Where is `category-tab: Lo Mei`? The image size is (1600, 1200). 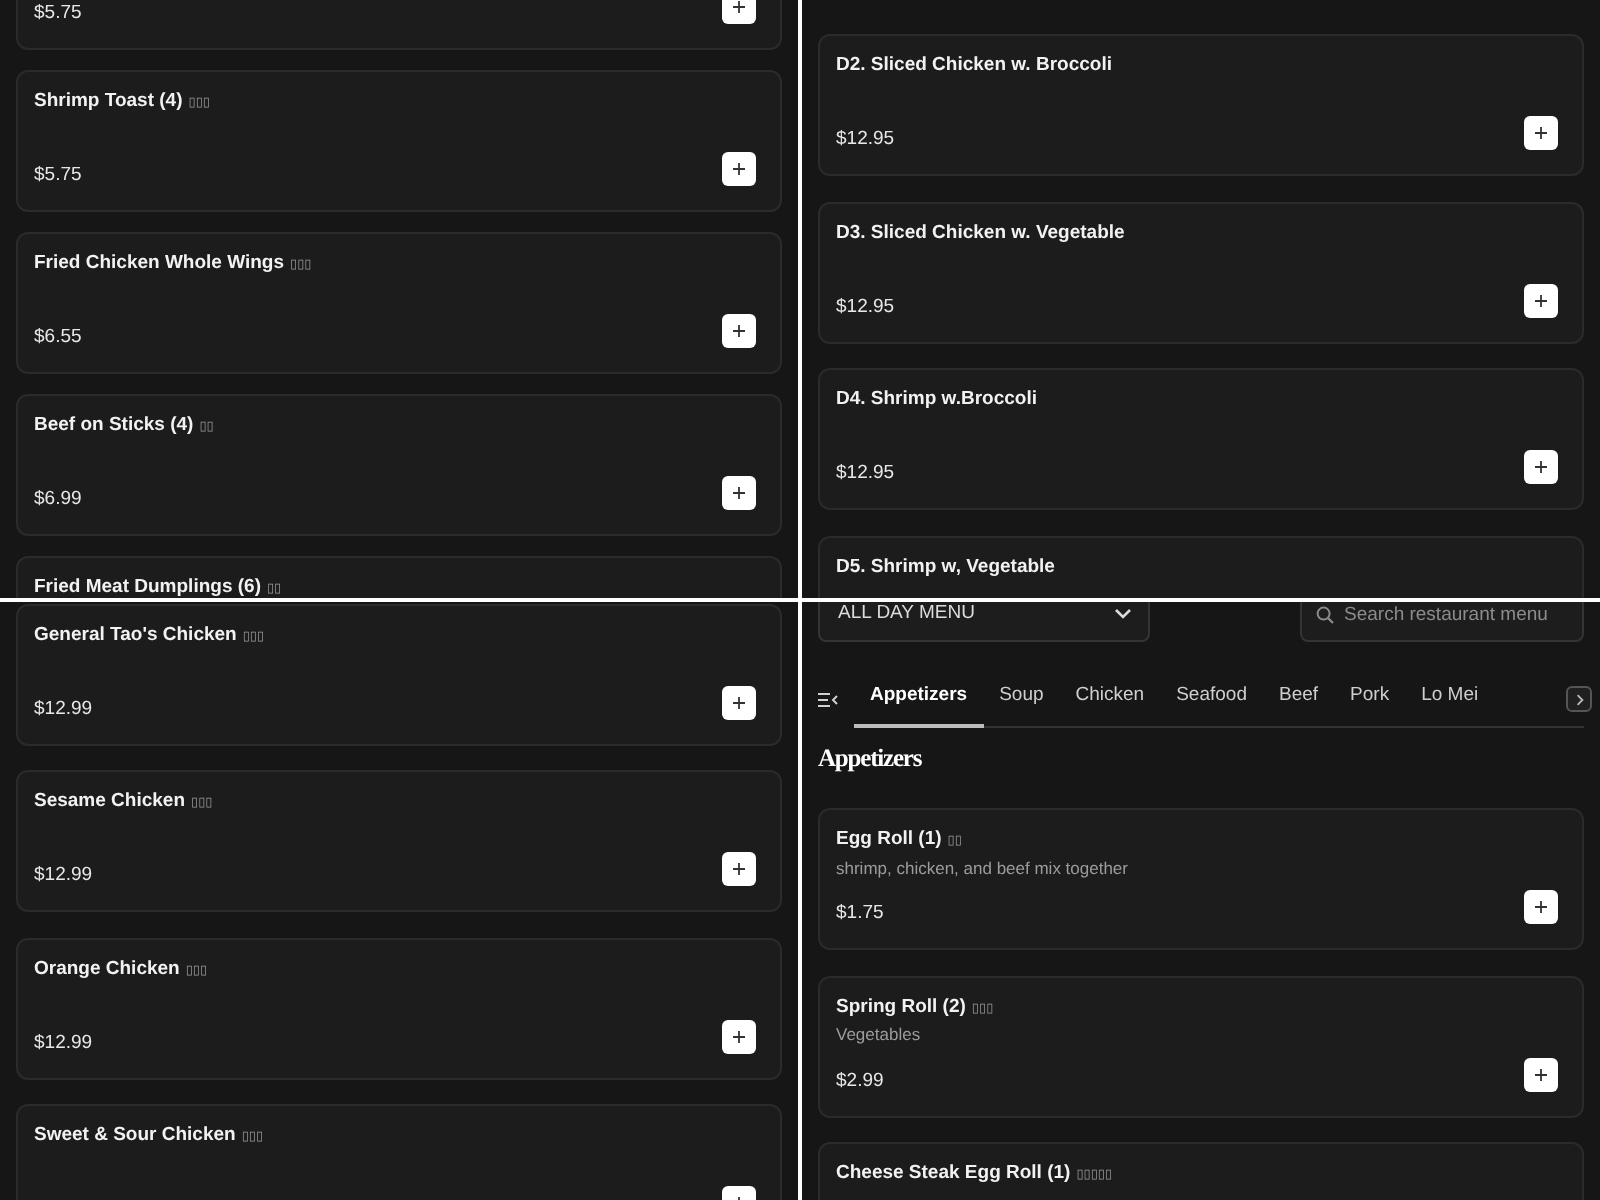
category-tab: Lo Mei is located at coordinates (1450, 699).